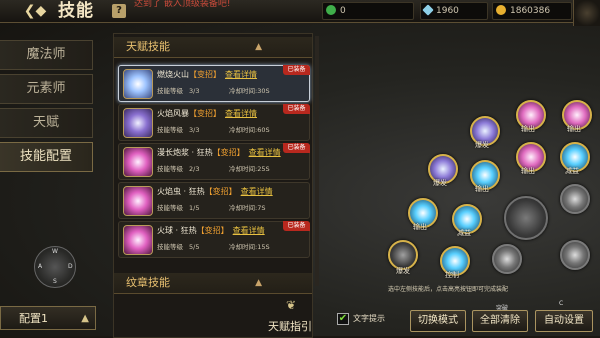 The height and width of the screenshot is (338, 600). What do you see at coordinates (214, 122) in the screenshot?
I see `skill-item: 火焰风暴【变招】 查看详情 技能等级 3/3 冷却时间:60S 已装备` at bounding box center [214, 122].